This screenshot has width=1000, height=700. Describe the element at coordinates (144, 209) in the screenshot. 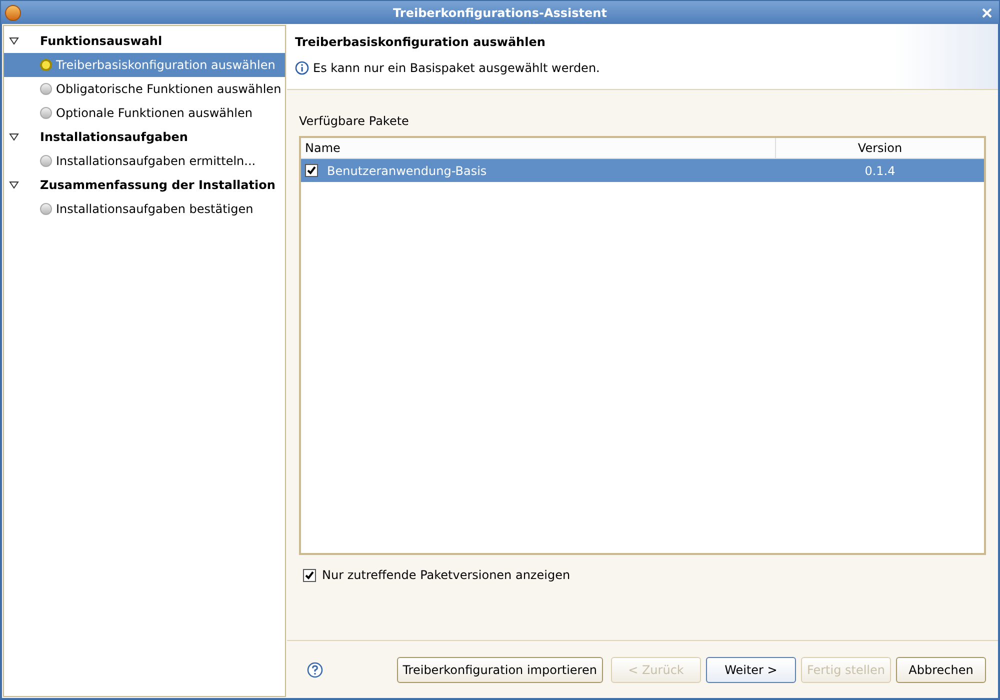

I see `step-item: Installationsaufgaben bestätigen` at that location.